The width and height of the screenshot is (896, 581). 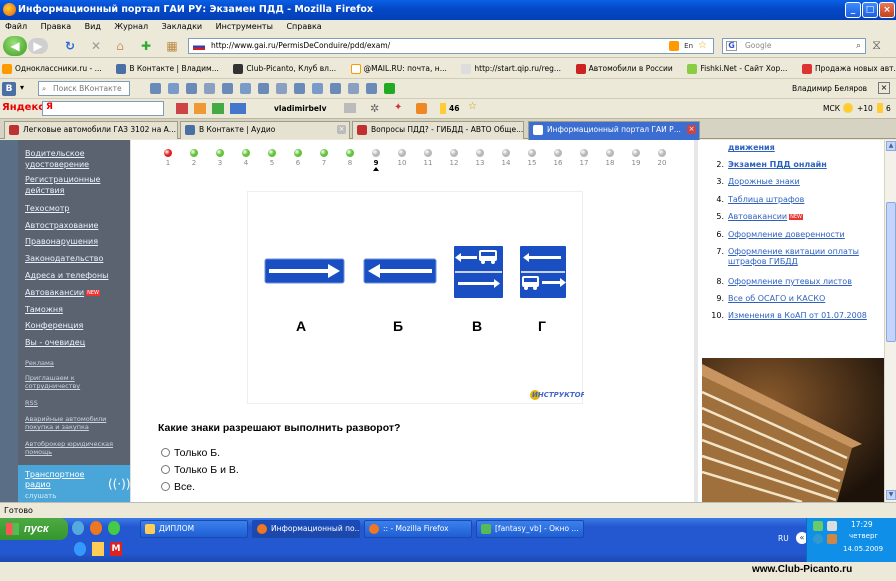 I want to click on question-number: 11, so click(x=428, y=163).